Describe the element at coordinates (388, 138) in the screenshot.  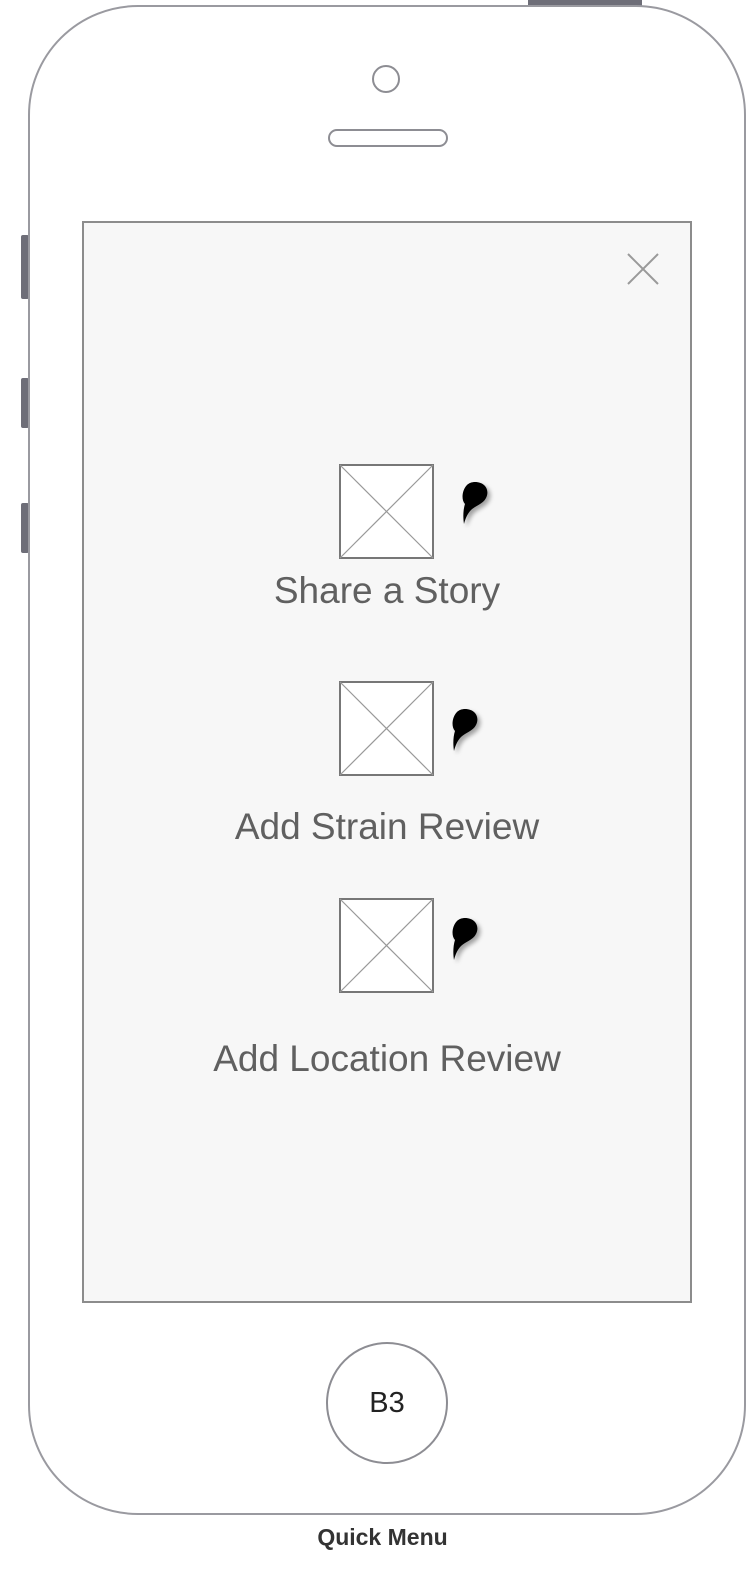
I see `speaker-slot` at that location.